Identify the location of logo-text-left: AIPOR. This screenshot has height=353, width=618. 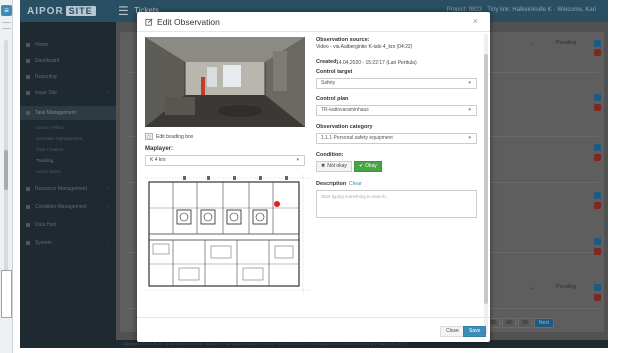
(45, 11).